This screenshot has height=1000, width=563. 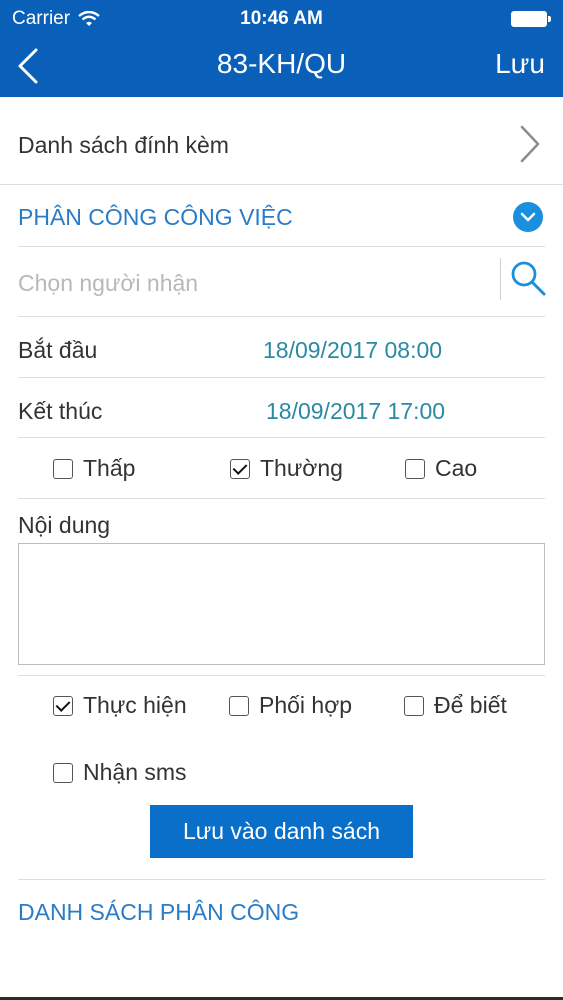 What do you see at coordinates (306, 705) in the screenshot?
I see `role-coordinate-label: Phối hợp` at bounding box center [306, 705].